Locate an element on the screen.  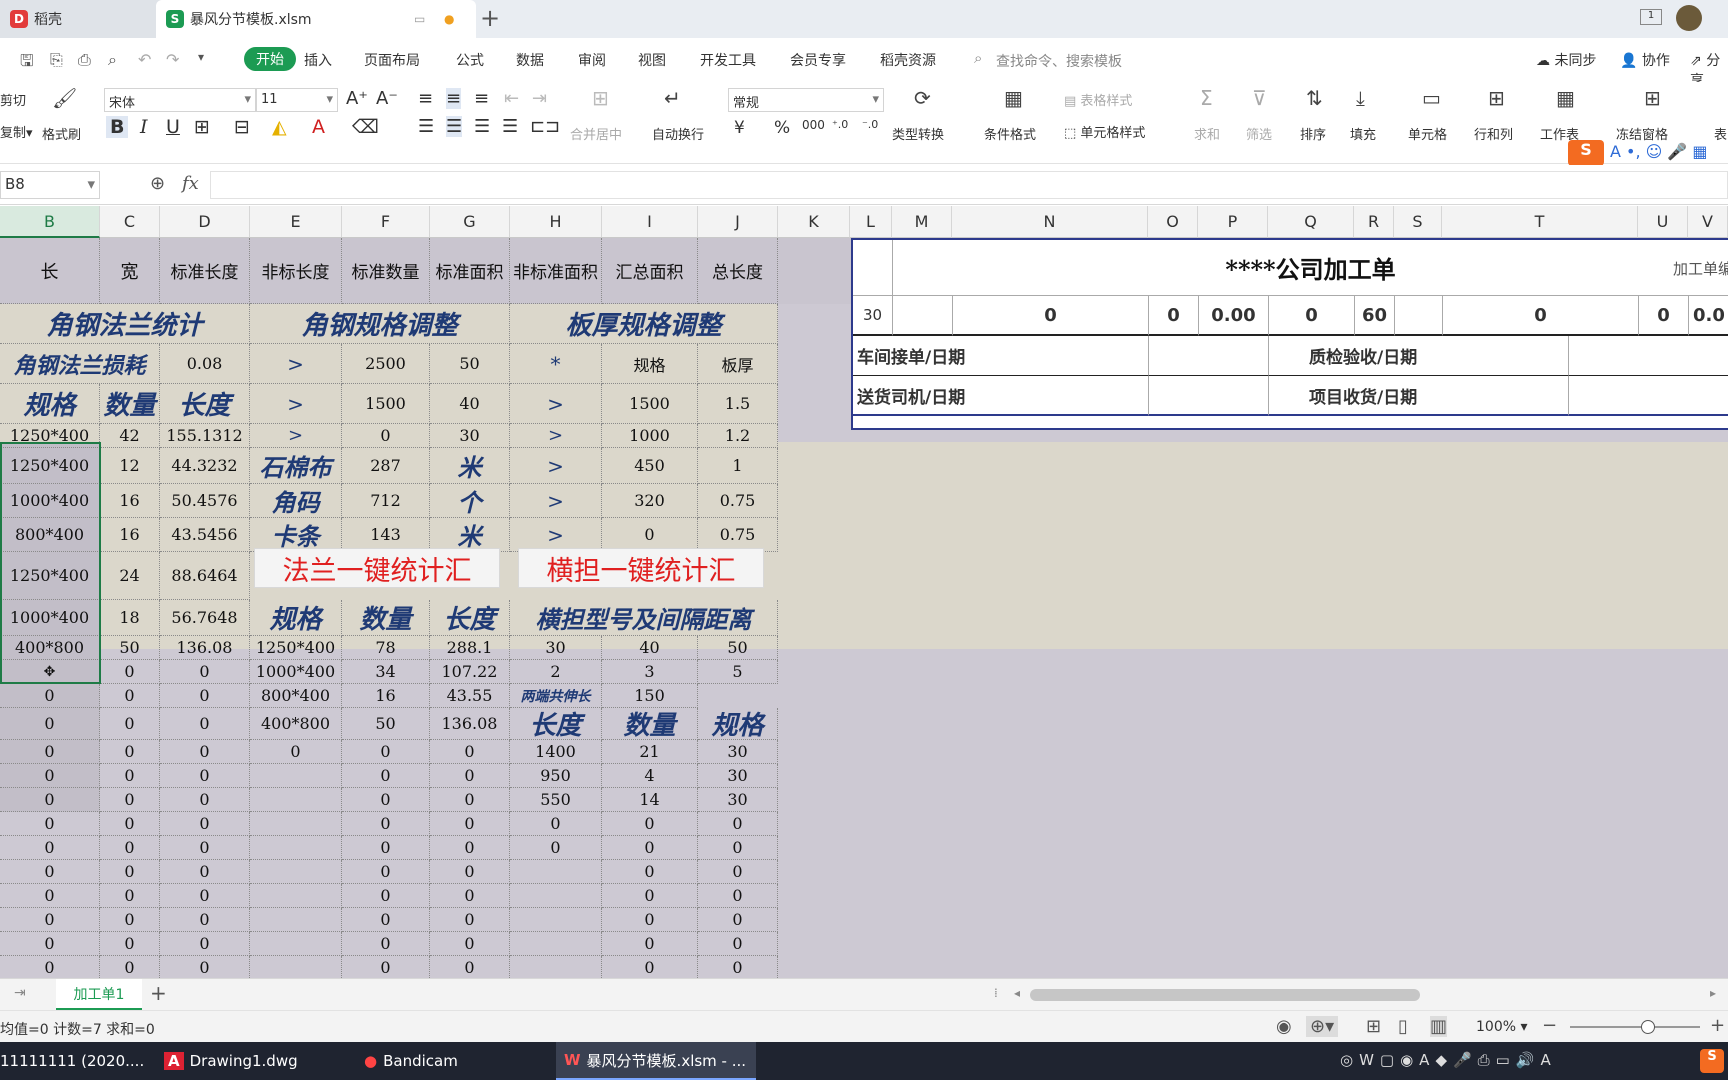
driver-sign-cell is located at coordinates (1209, 396).